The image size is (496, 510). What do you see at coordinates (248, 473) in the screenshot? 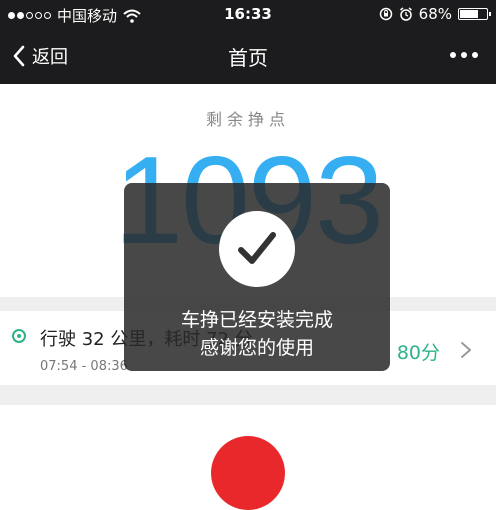
I see `red-action-circle` at bounding box center [248, 473].